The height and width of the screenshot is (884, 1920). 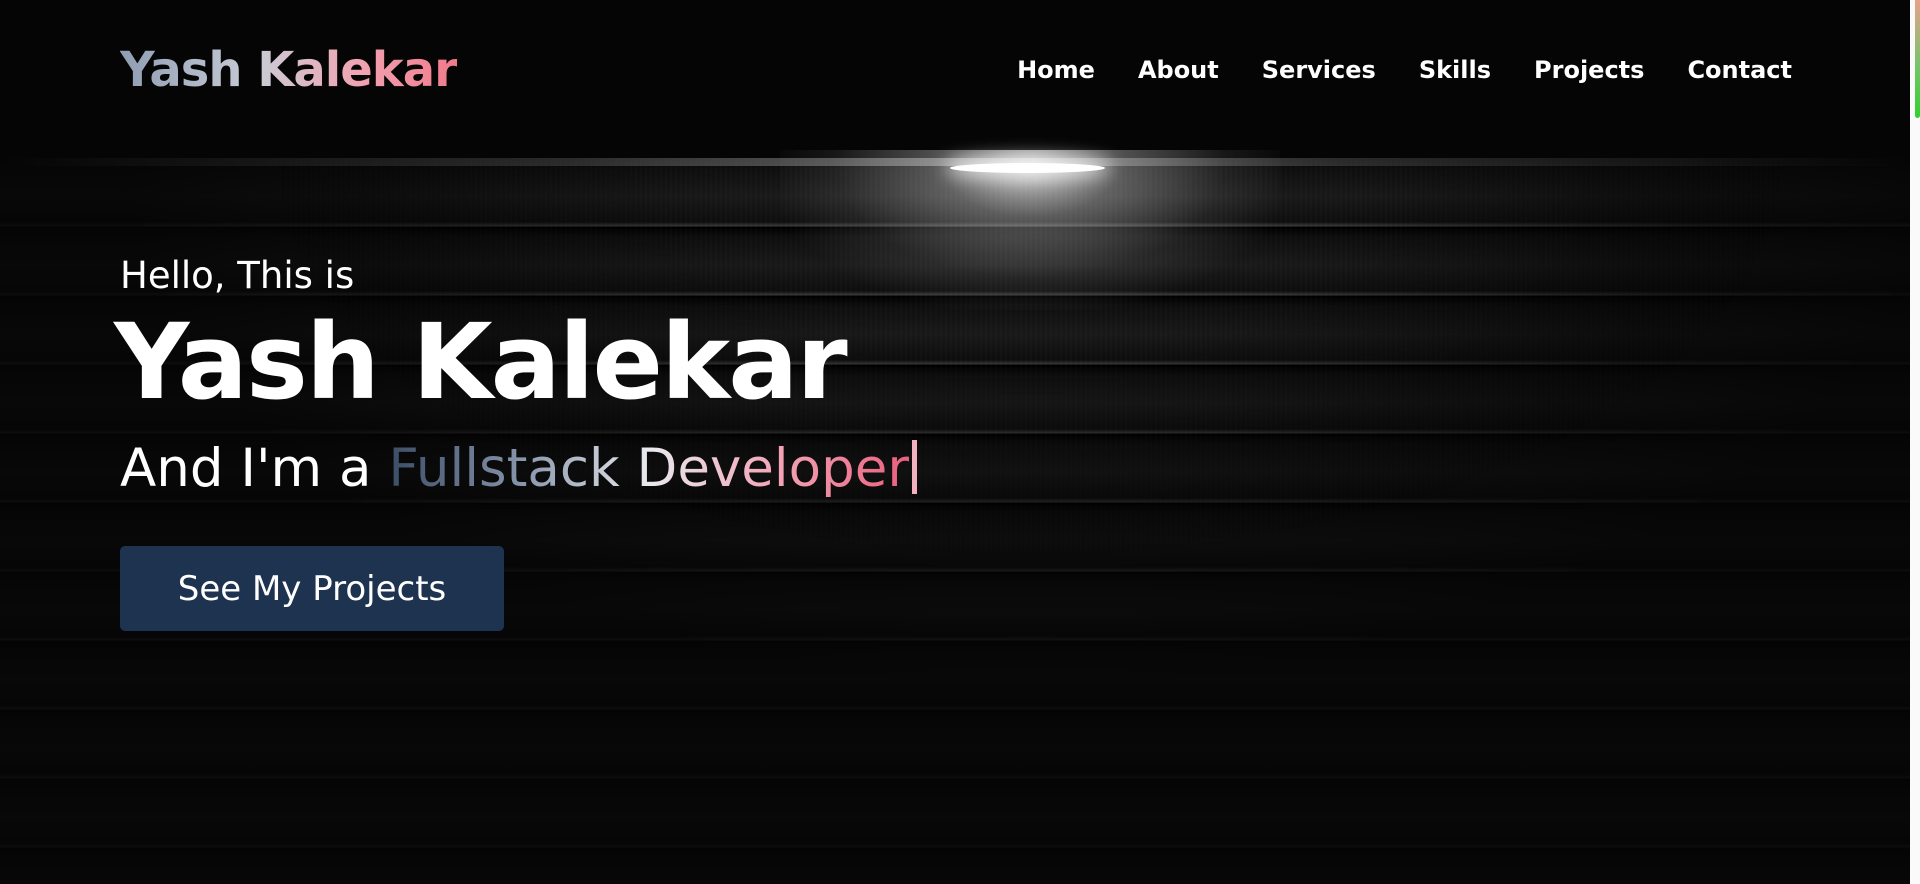 I want to click on hero-role-typed: Fullstack Developer, so click(x=649, y=468).